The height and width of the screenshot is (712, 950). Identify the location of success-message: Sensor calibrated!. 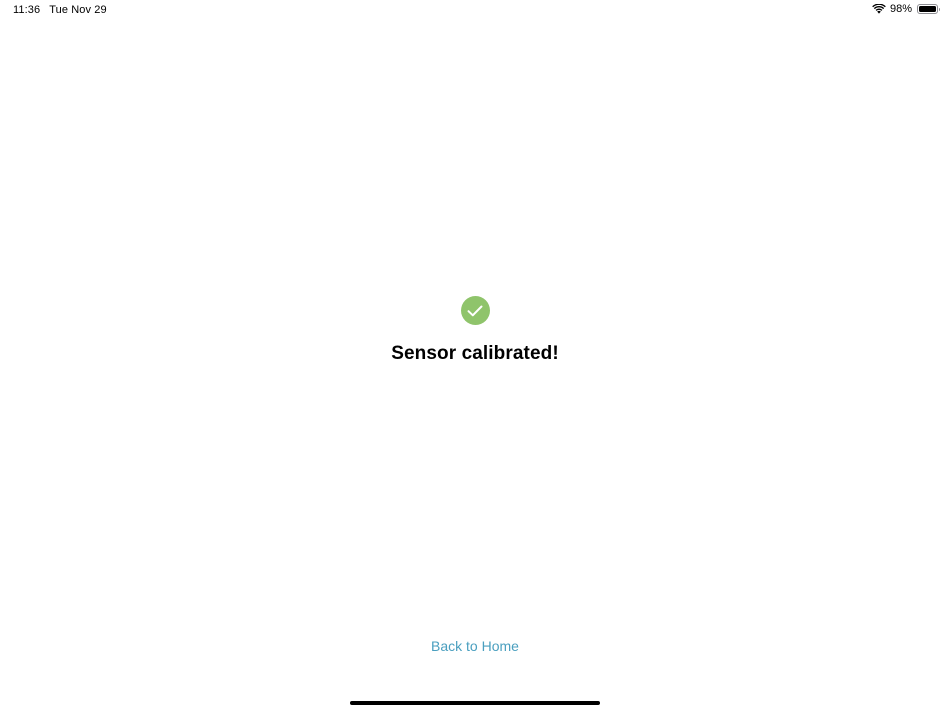
(475, 330).